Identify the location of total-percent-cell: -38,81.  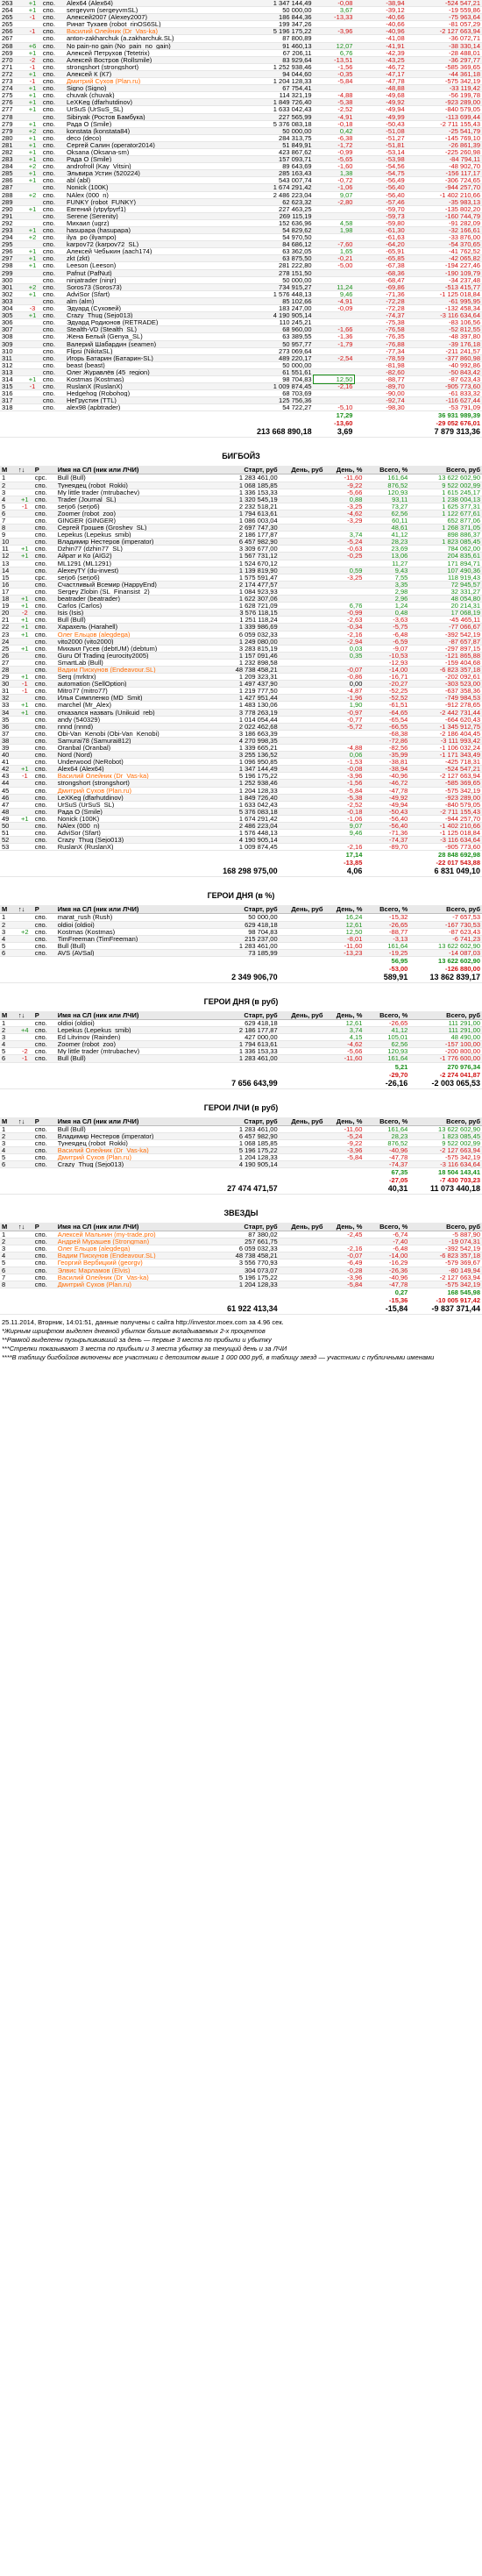
(387, 763).